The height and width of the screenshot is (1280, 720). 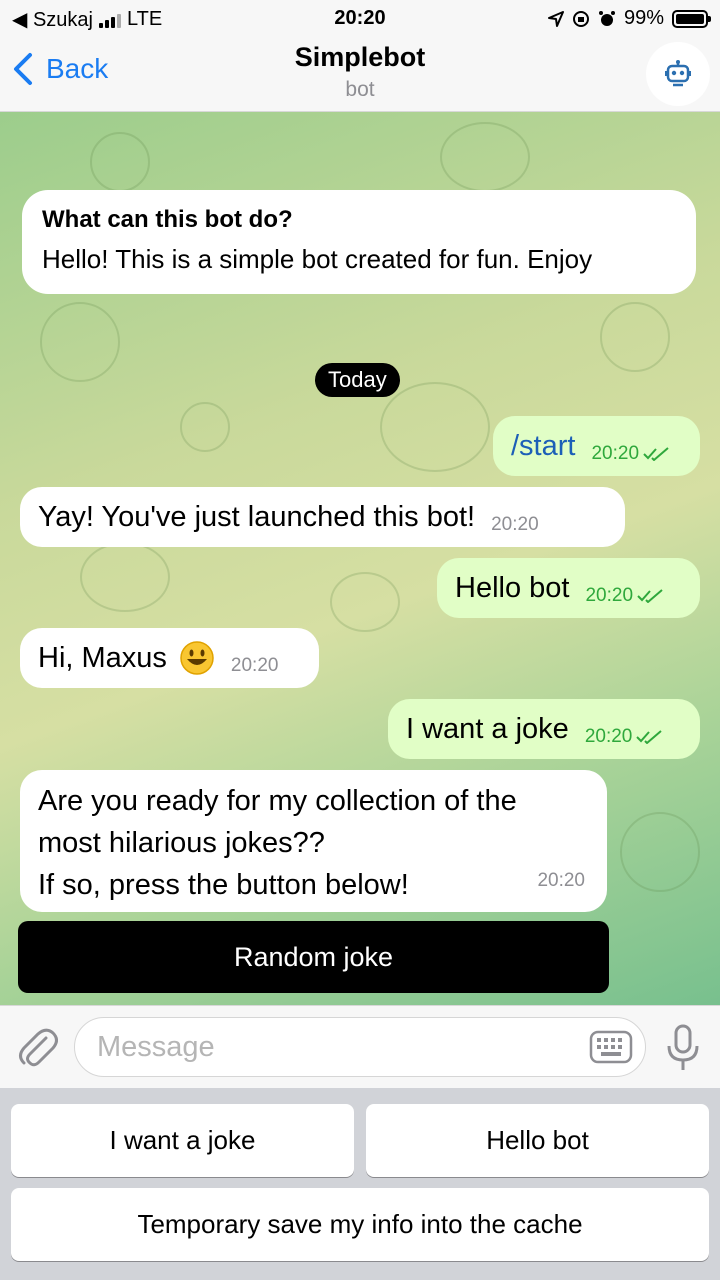 I want to click on bot-info-title: What can this bot do?, so click(x=167, y=219).